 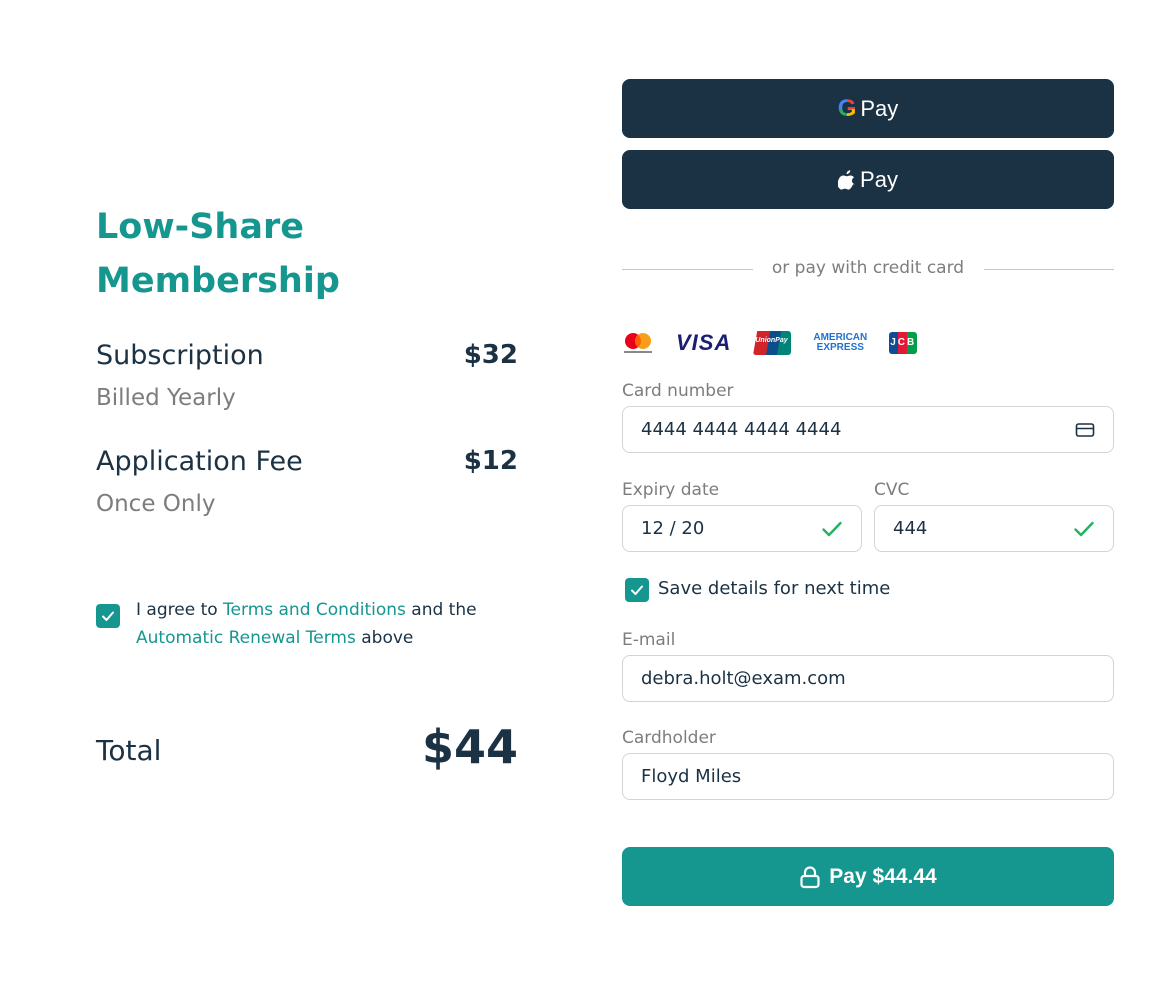 I want to click on google-pay-button: G Pay, so click(x=868, y=108).